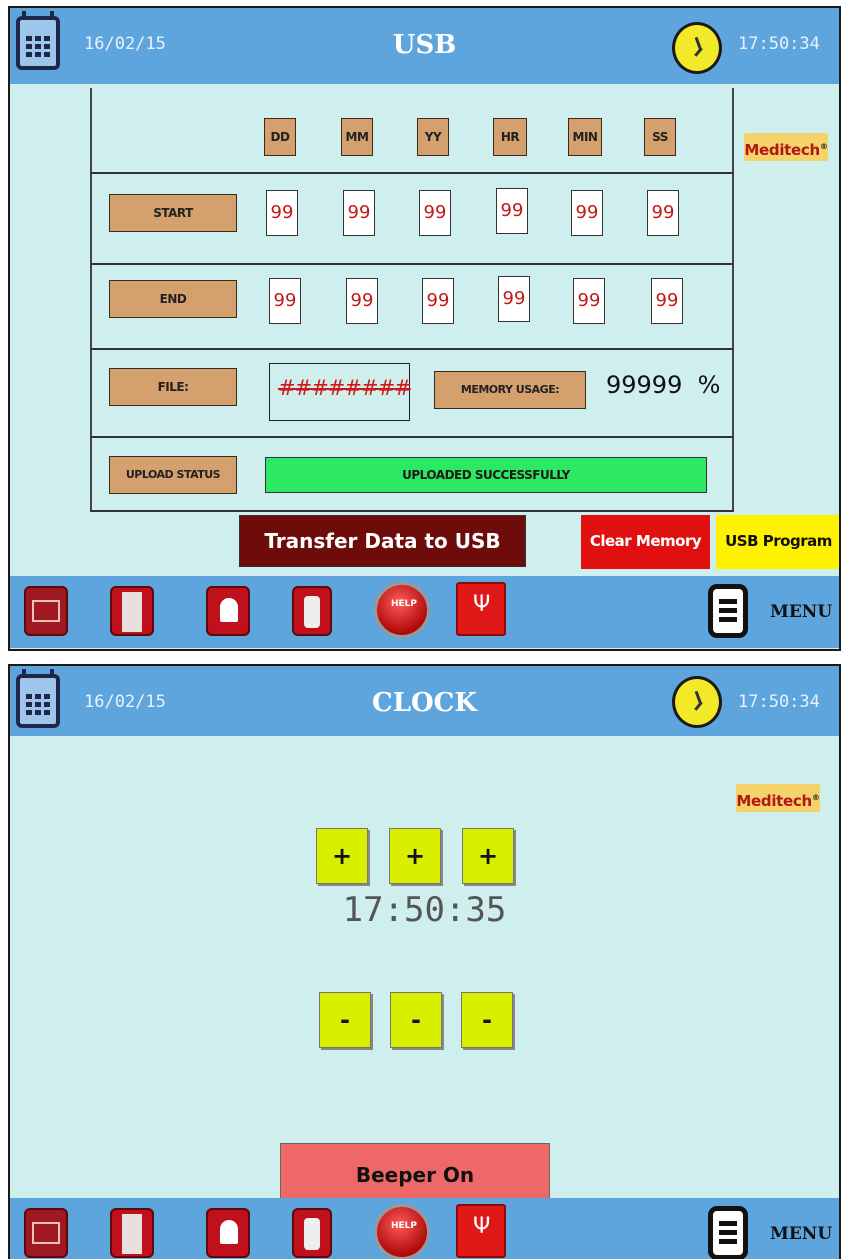  What do you see at coordinates (173, 299) in the screenshot?
I see `end-label: END` at bounding box center [173, 299].